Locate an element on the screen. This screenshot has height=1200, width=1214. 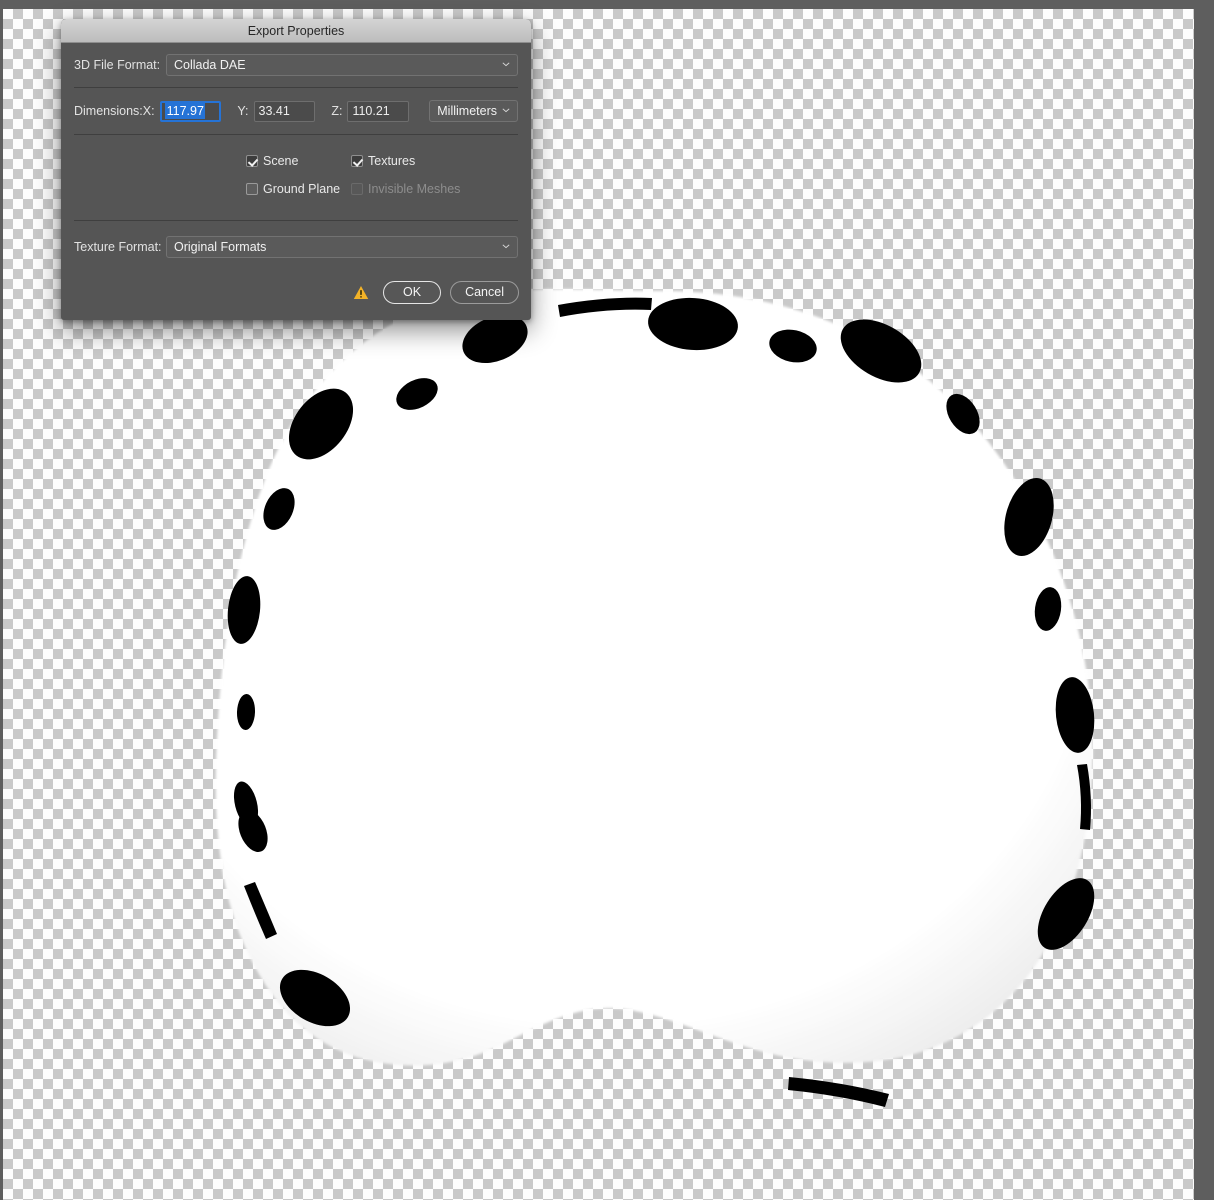
cancel-button: Cancel is located at coordinates (484, 292).